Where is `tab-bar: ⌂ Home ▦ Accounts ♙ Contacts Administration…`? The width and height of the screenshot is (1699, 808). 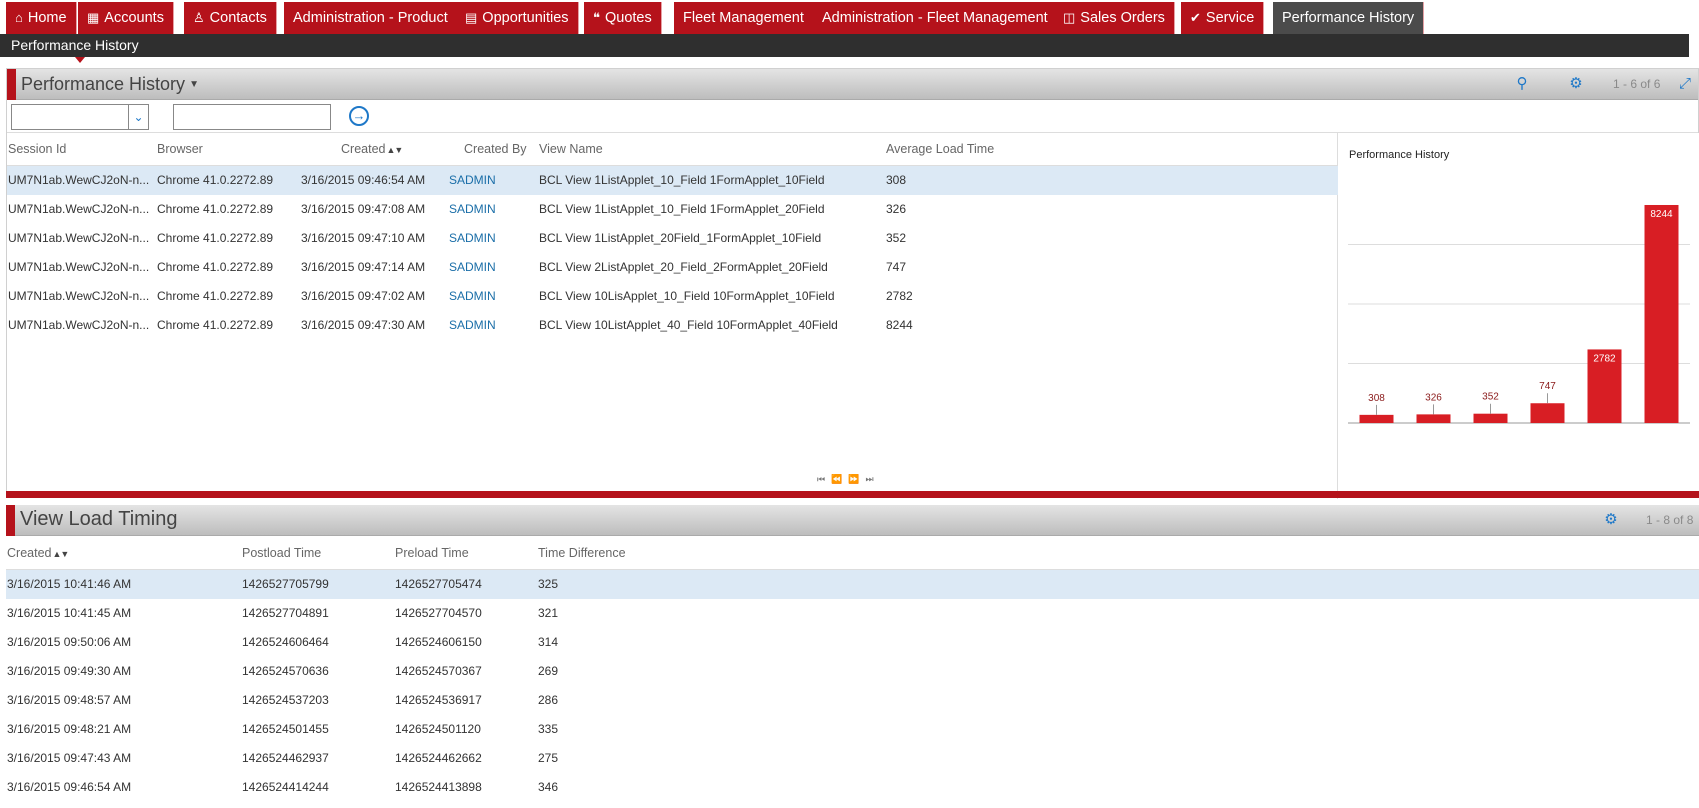 tab-bar: ⌂ Home ▦ Accounts ♙ Contacts Administration… is located at coordinates (849, 17).